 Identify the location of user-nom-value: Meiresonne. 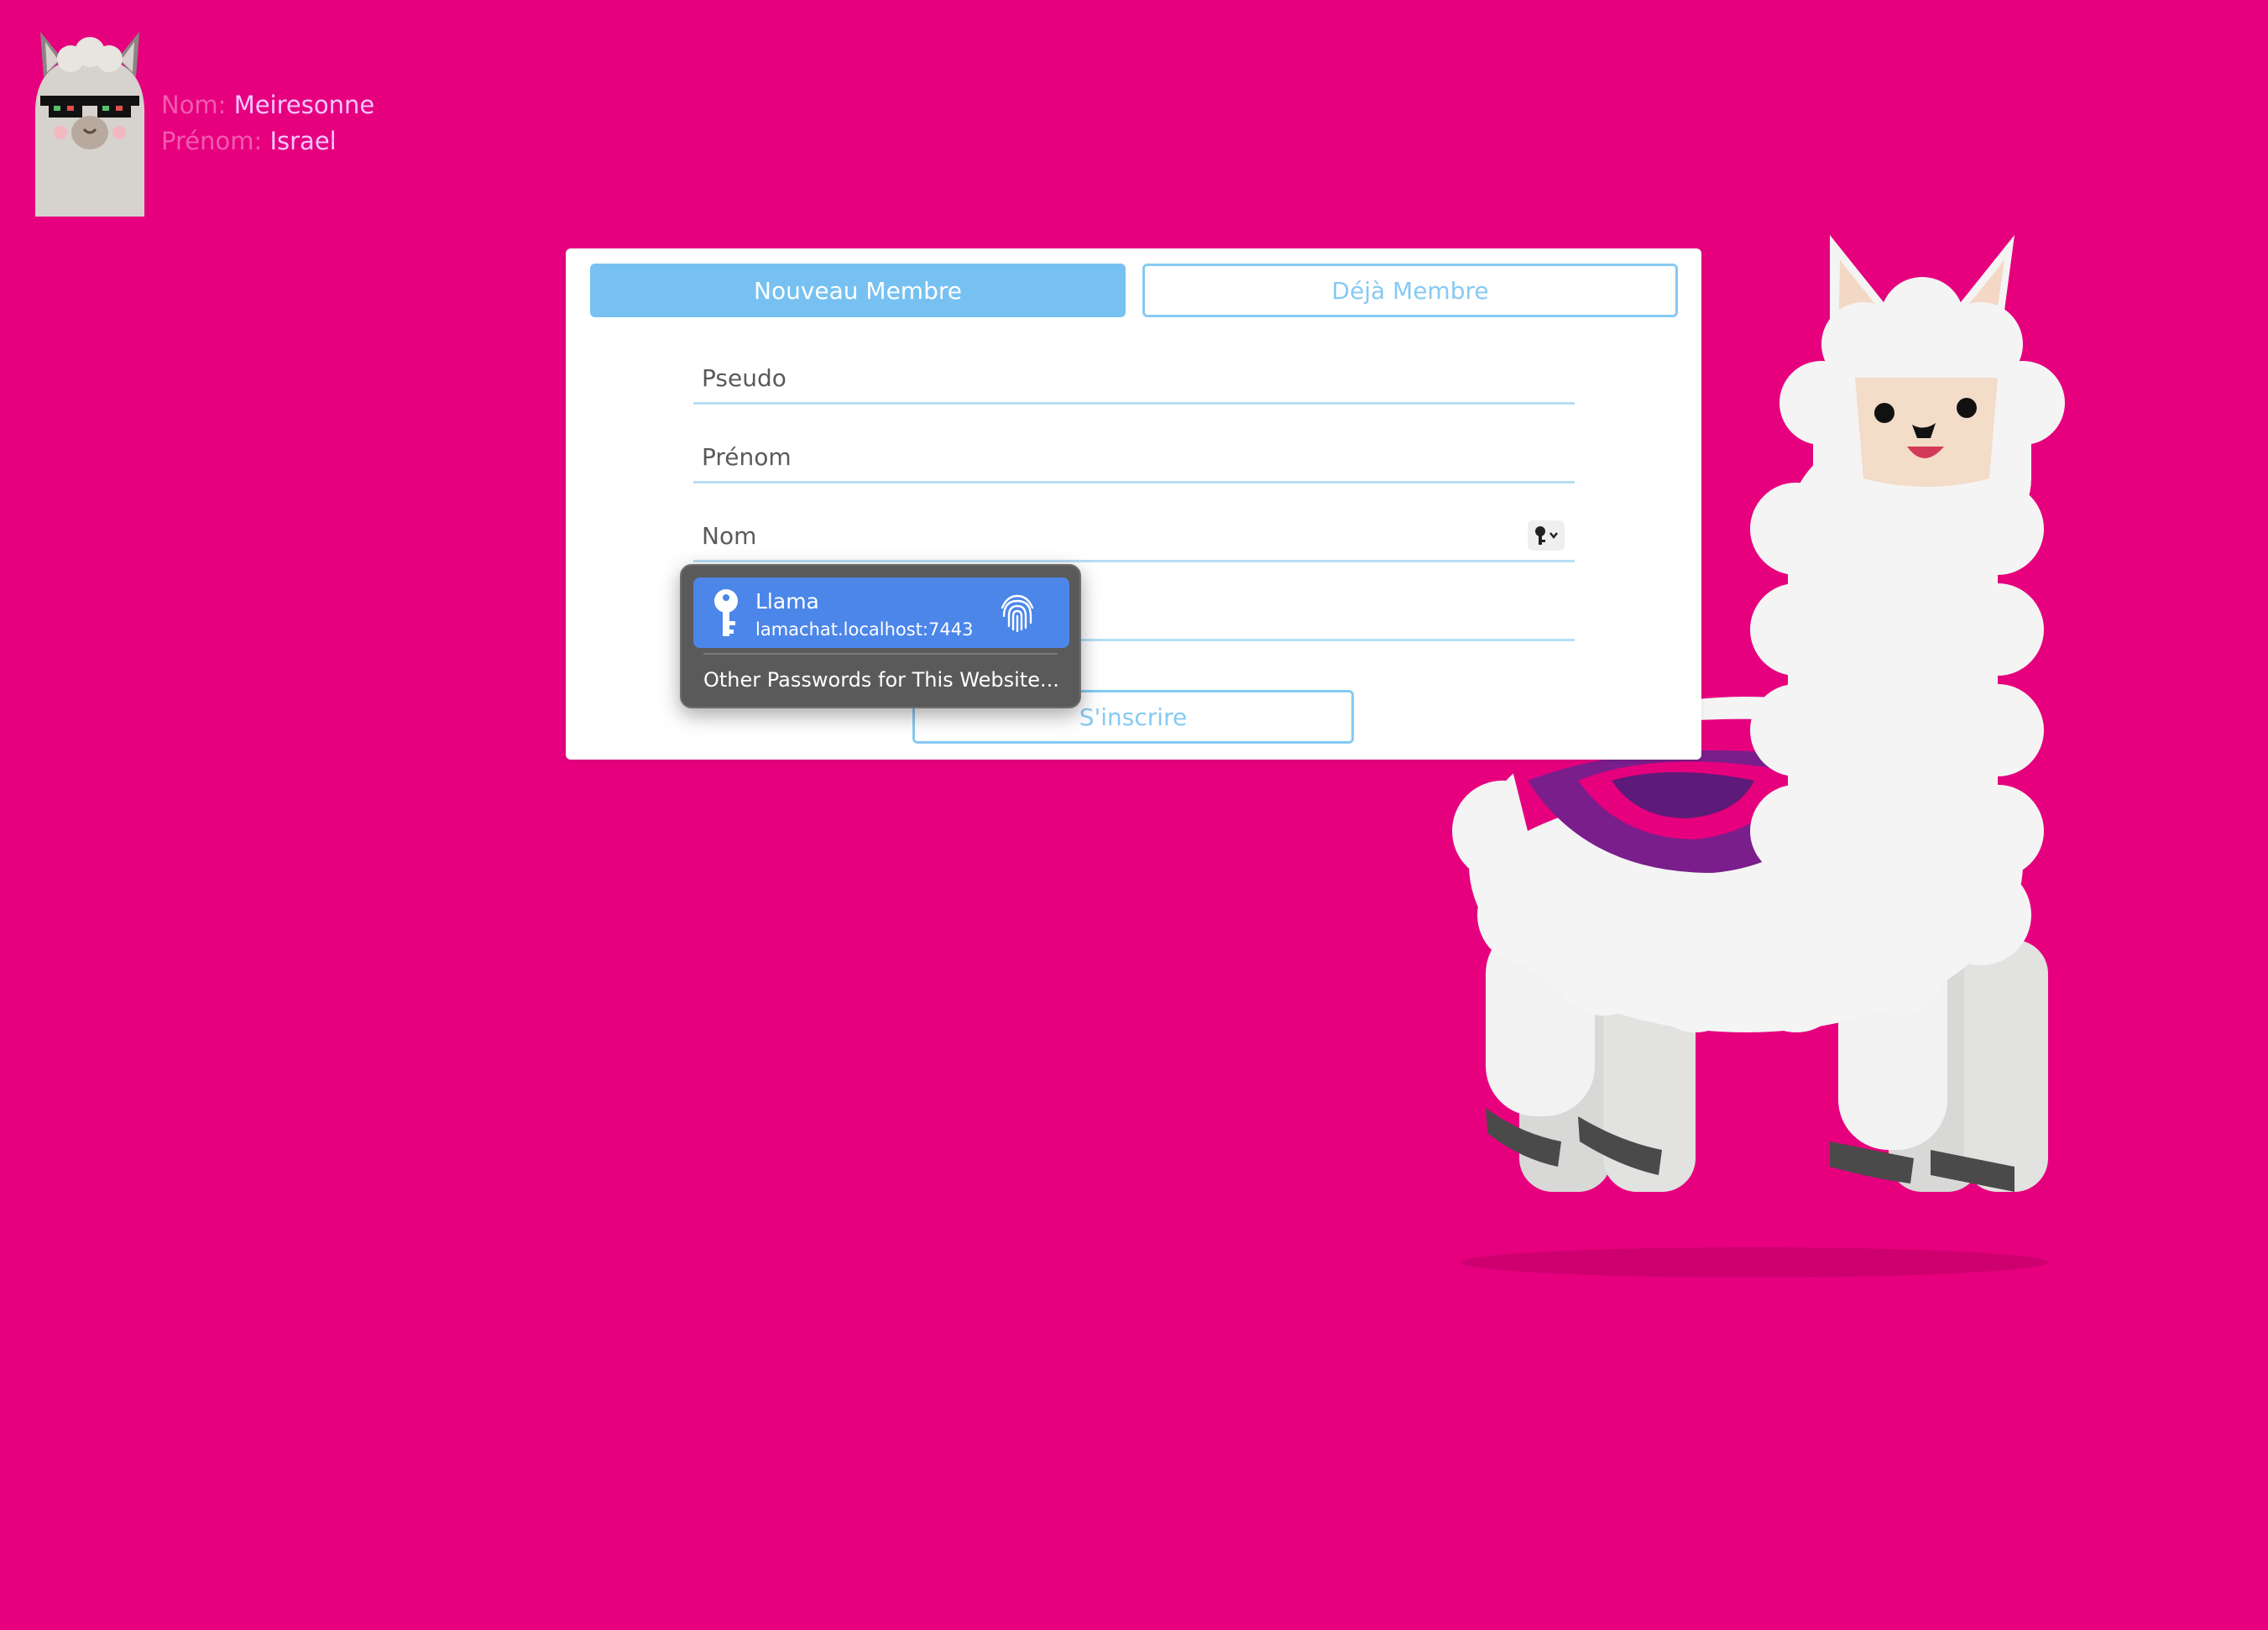
(304, 105).